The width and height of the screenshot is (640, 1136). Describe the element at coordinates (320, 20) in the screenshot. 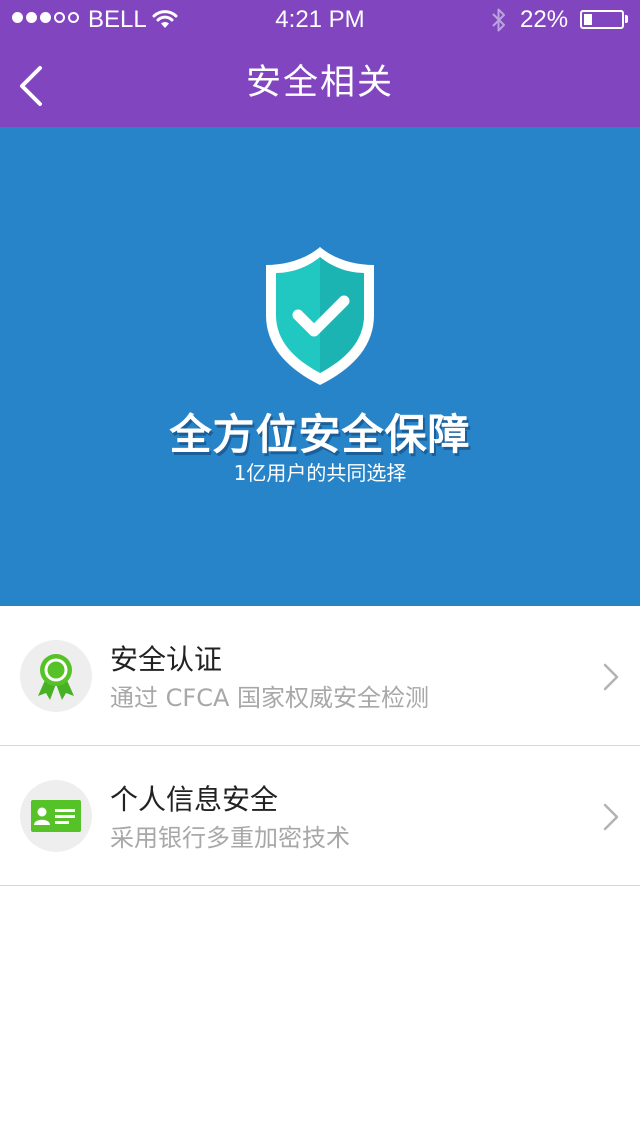

I see `status-bar: BELL 4:21 PM 22%` at that location.